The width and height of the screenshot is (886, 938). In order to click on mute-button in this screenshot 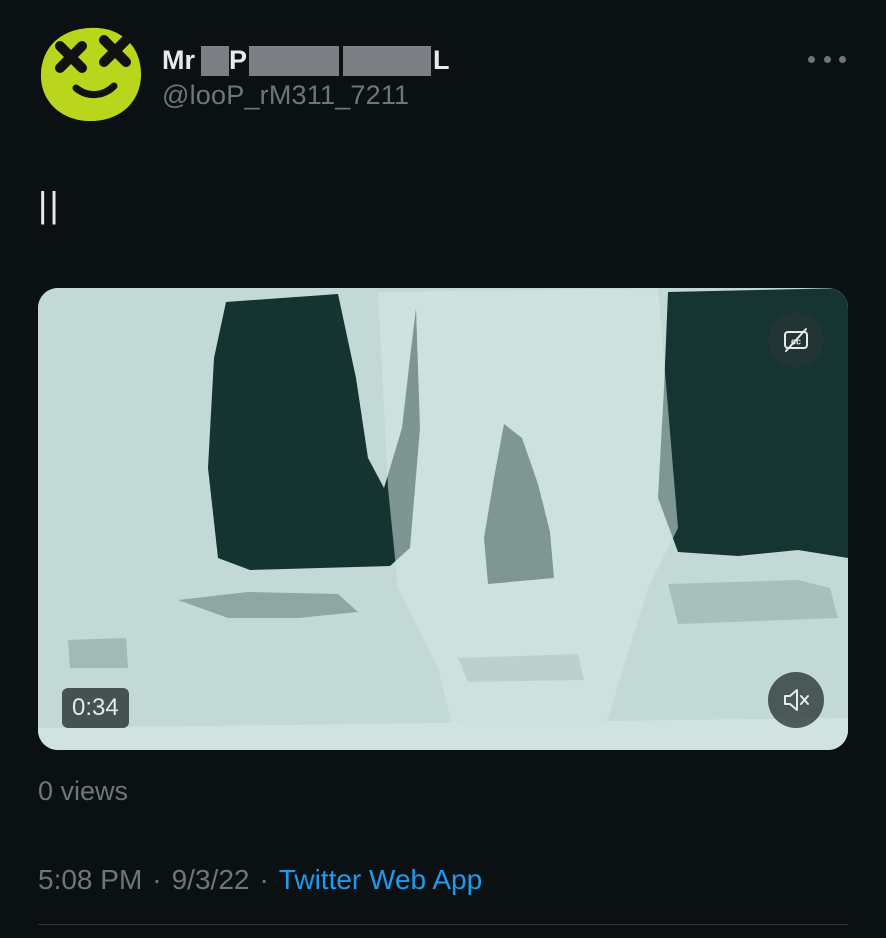, I will do `click(796, 700)`.